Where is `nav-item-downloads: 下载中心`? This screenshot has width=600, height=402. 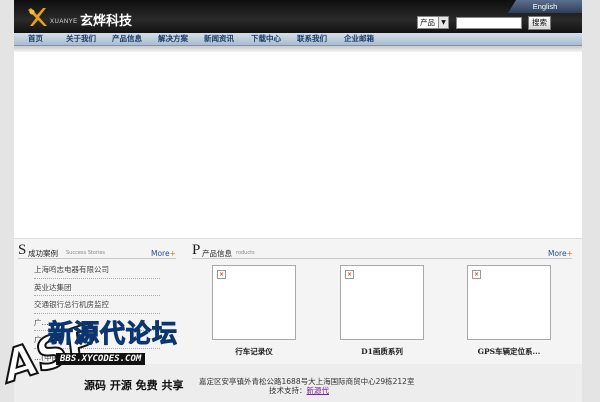 nav-item-downloads: 下载中心 is located at coordinates (266, 39).